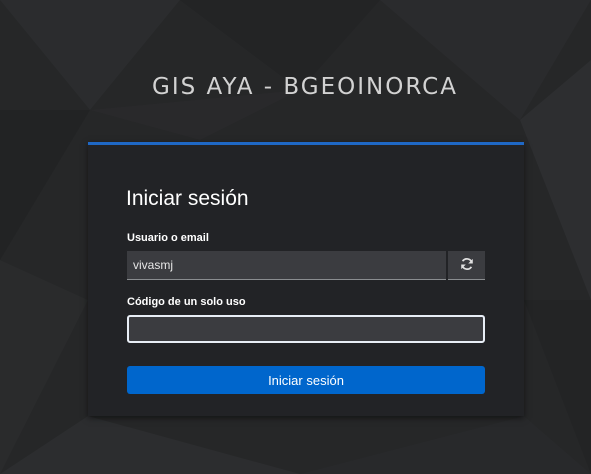 This screenshot has width=591, height=474. What do you see at coordinates (168, 238) in the screenshot?
I see `username-label: Usuario o email` at bounding box center [168, 238].